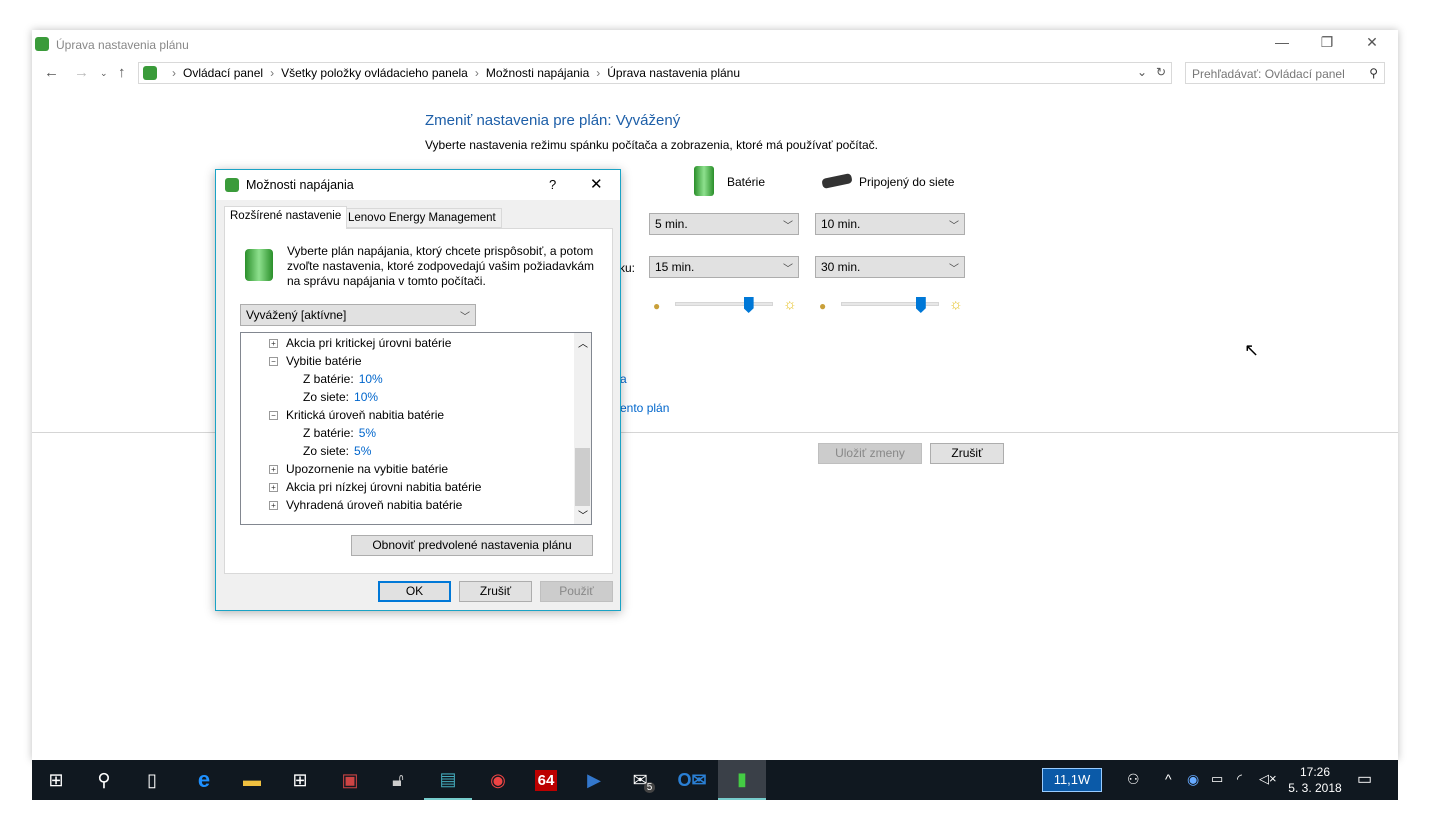 Image resolution: width=1430 pixels, height=832 pixels. Describe the element at coordinates (742, 780) in the screenshot. I see `power-options-taskbar-icon: ▮` at that location.